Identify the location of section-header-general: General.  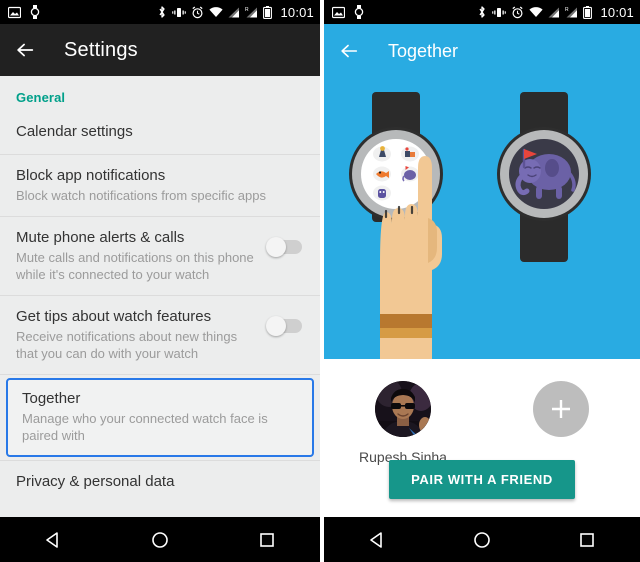
(41, 97).